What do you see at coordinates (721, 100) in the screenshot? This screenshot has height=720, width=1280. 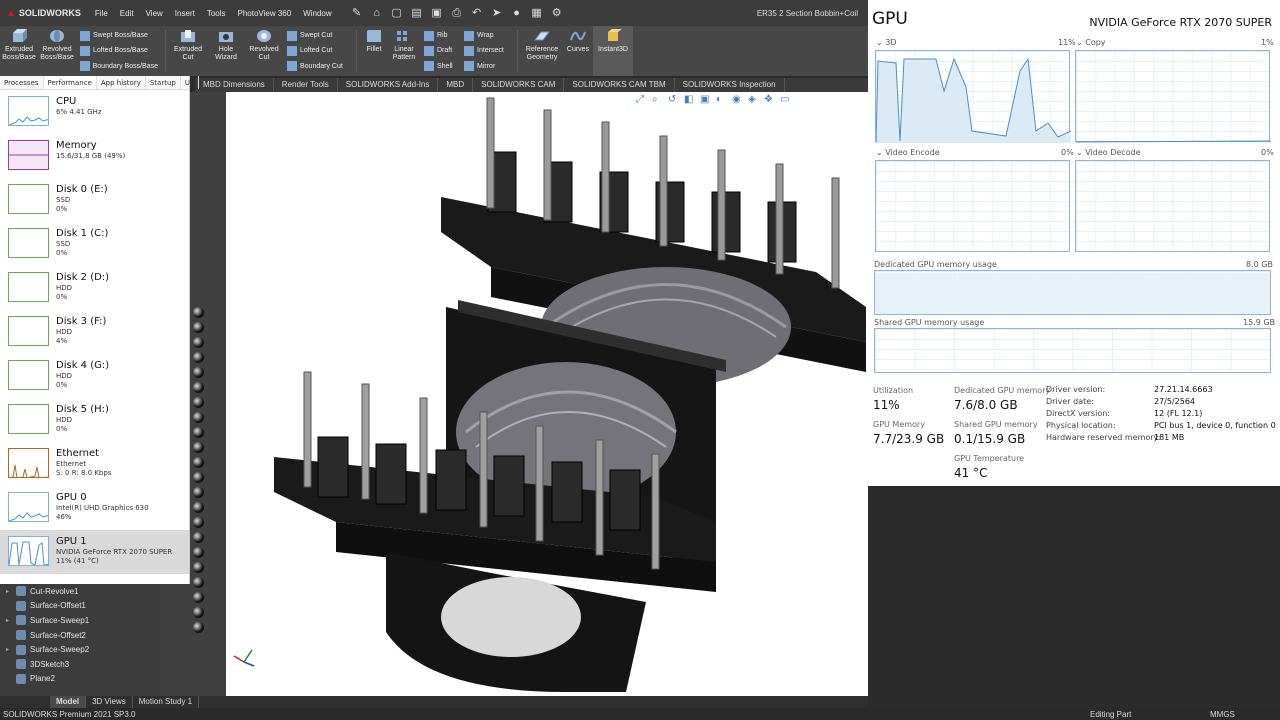 I see `display-style-icon: ◐` at bounding box center [721, 100].